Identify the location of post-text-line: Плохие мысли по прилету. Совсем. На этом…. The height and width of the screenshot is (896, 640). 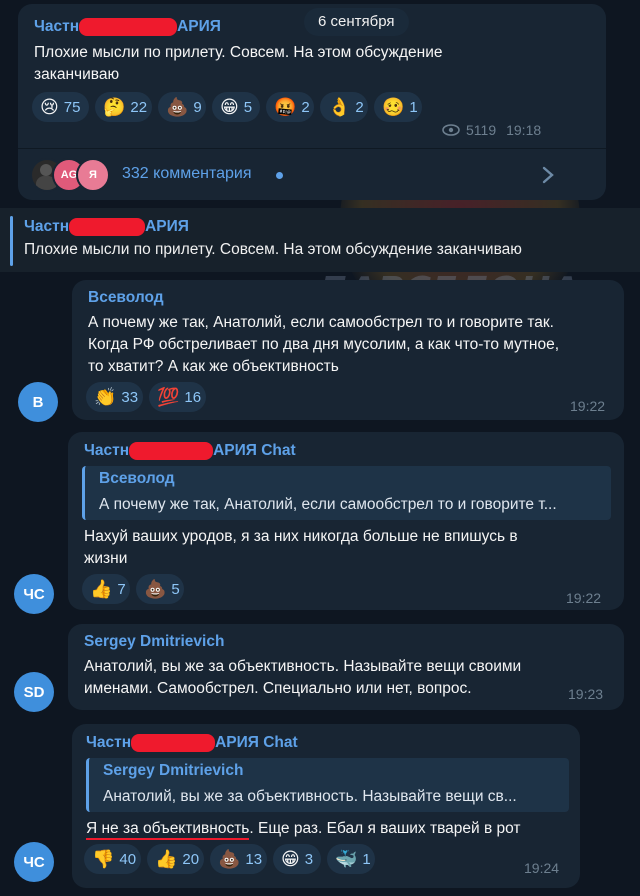
(238, 52).